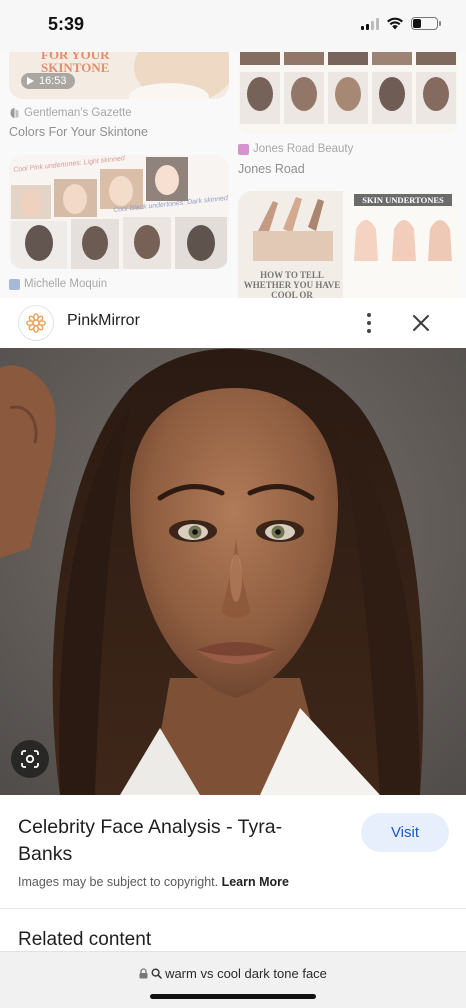 This screenshot has height=1008, width=466. I want to click on moquin-logo-icon, so click(14, 284).